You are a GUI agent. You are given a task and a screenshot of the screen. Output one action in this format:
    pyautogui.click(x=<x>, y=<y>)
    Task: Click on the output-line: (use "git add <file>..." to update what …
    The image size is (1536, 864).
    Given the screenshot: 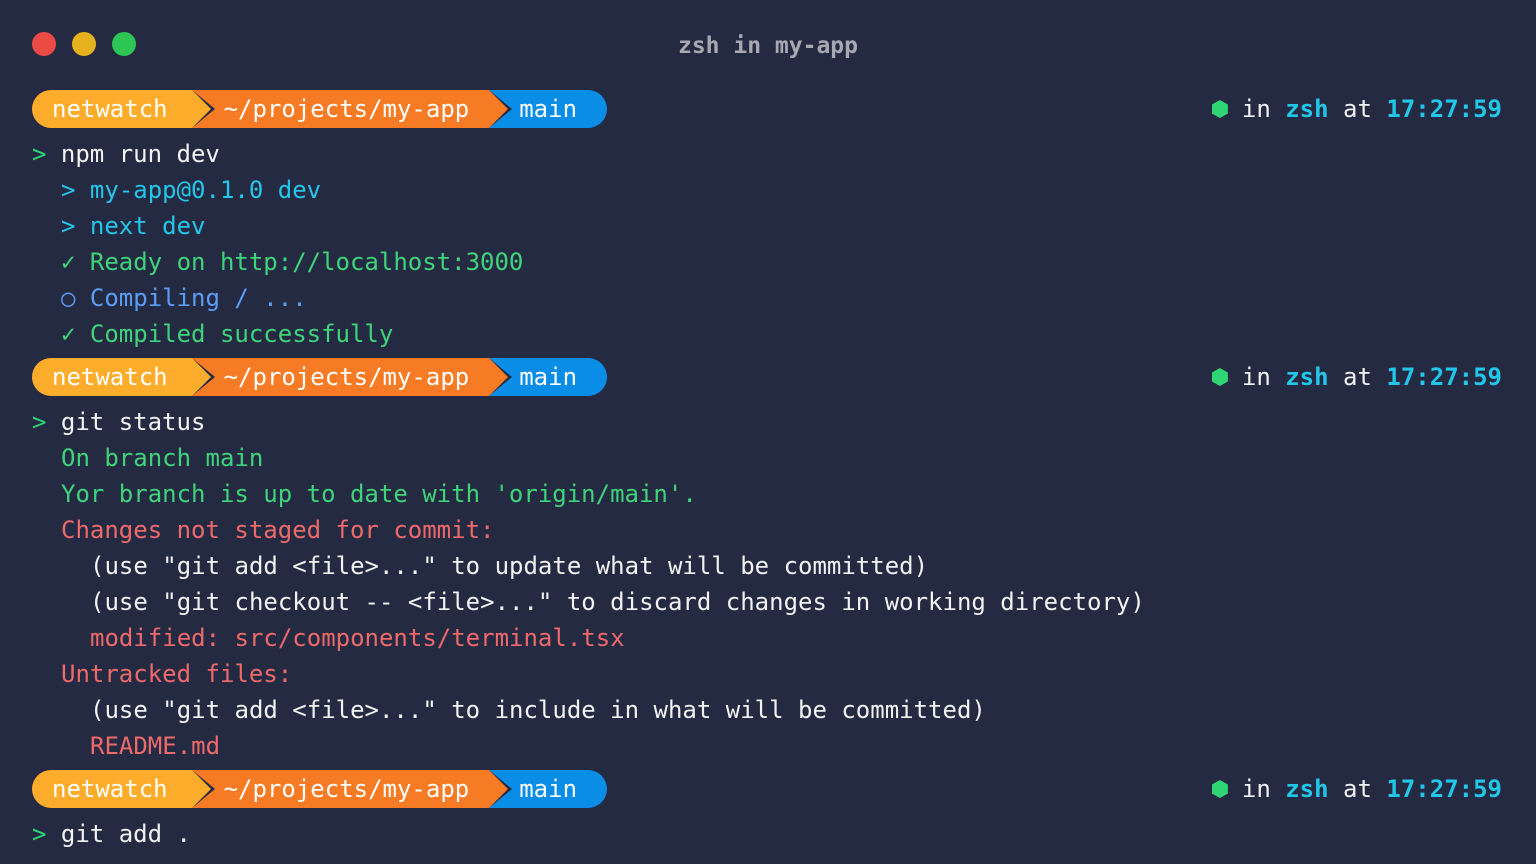 What is the action you would take?
    pyautogui.click(x=509, y=566)
    